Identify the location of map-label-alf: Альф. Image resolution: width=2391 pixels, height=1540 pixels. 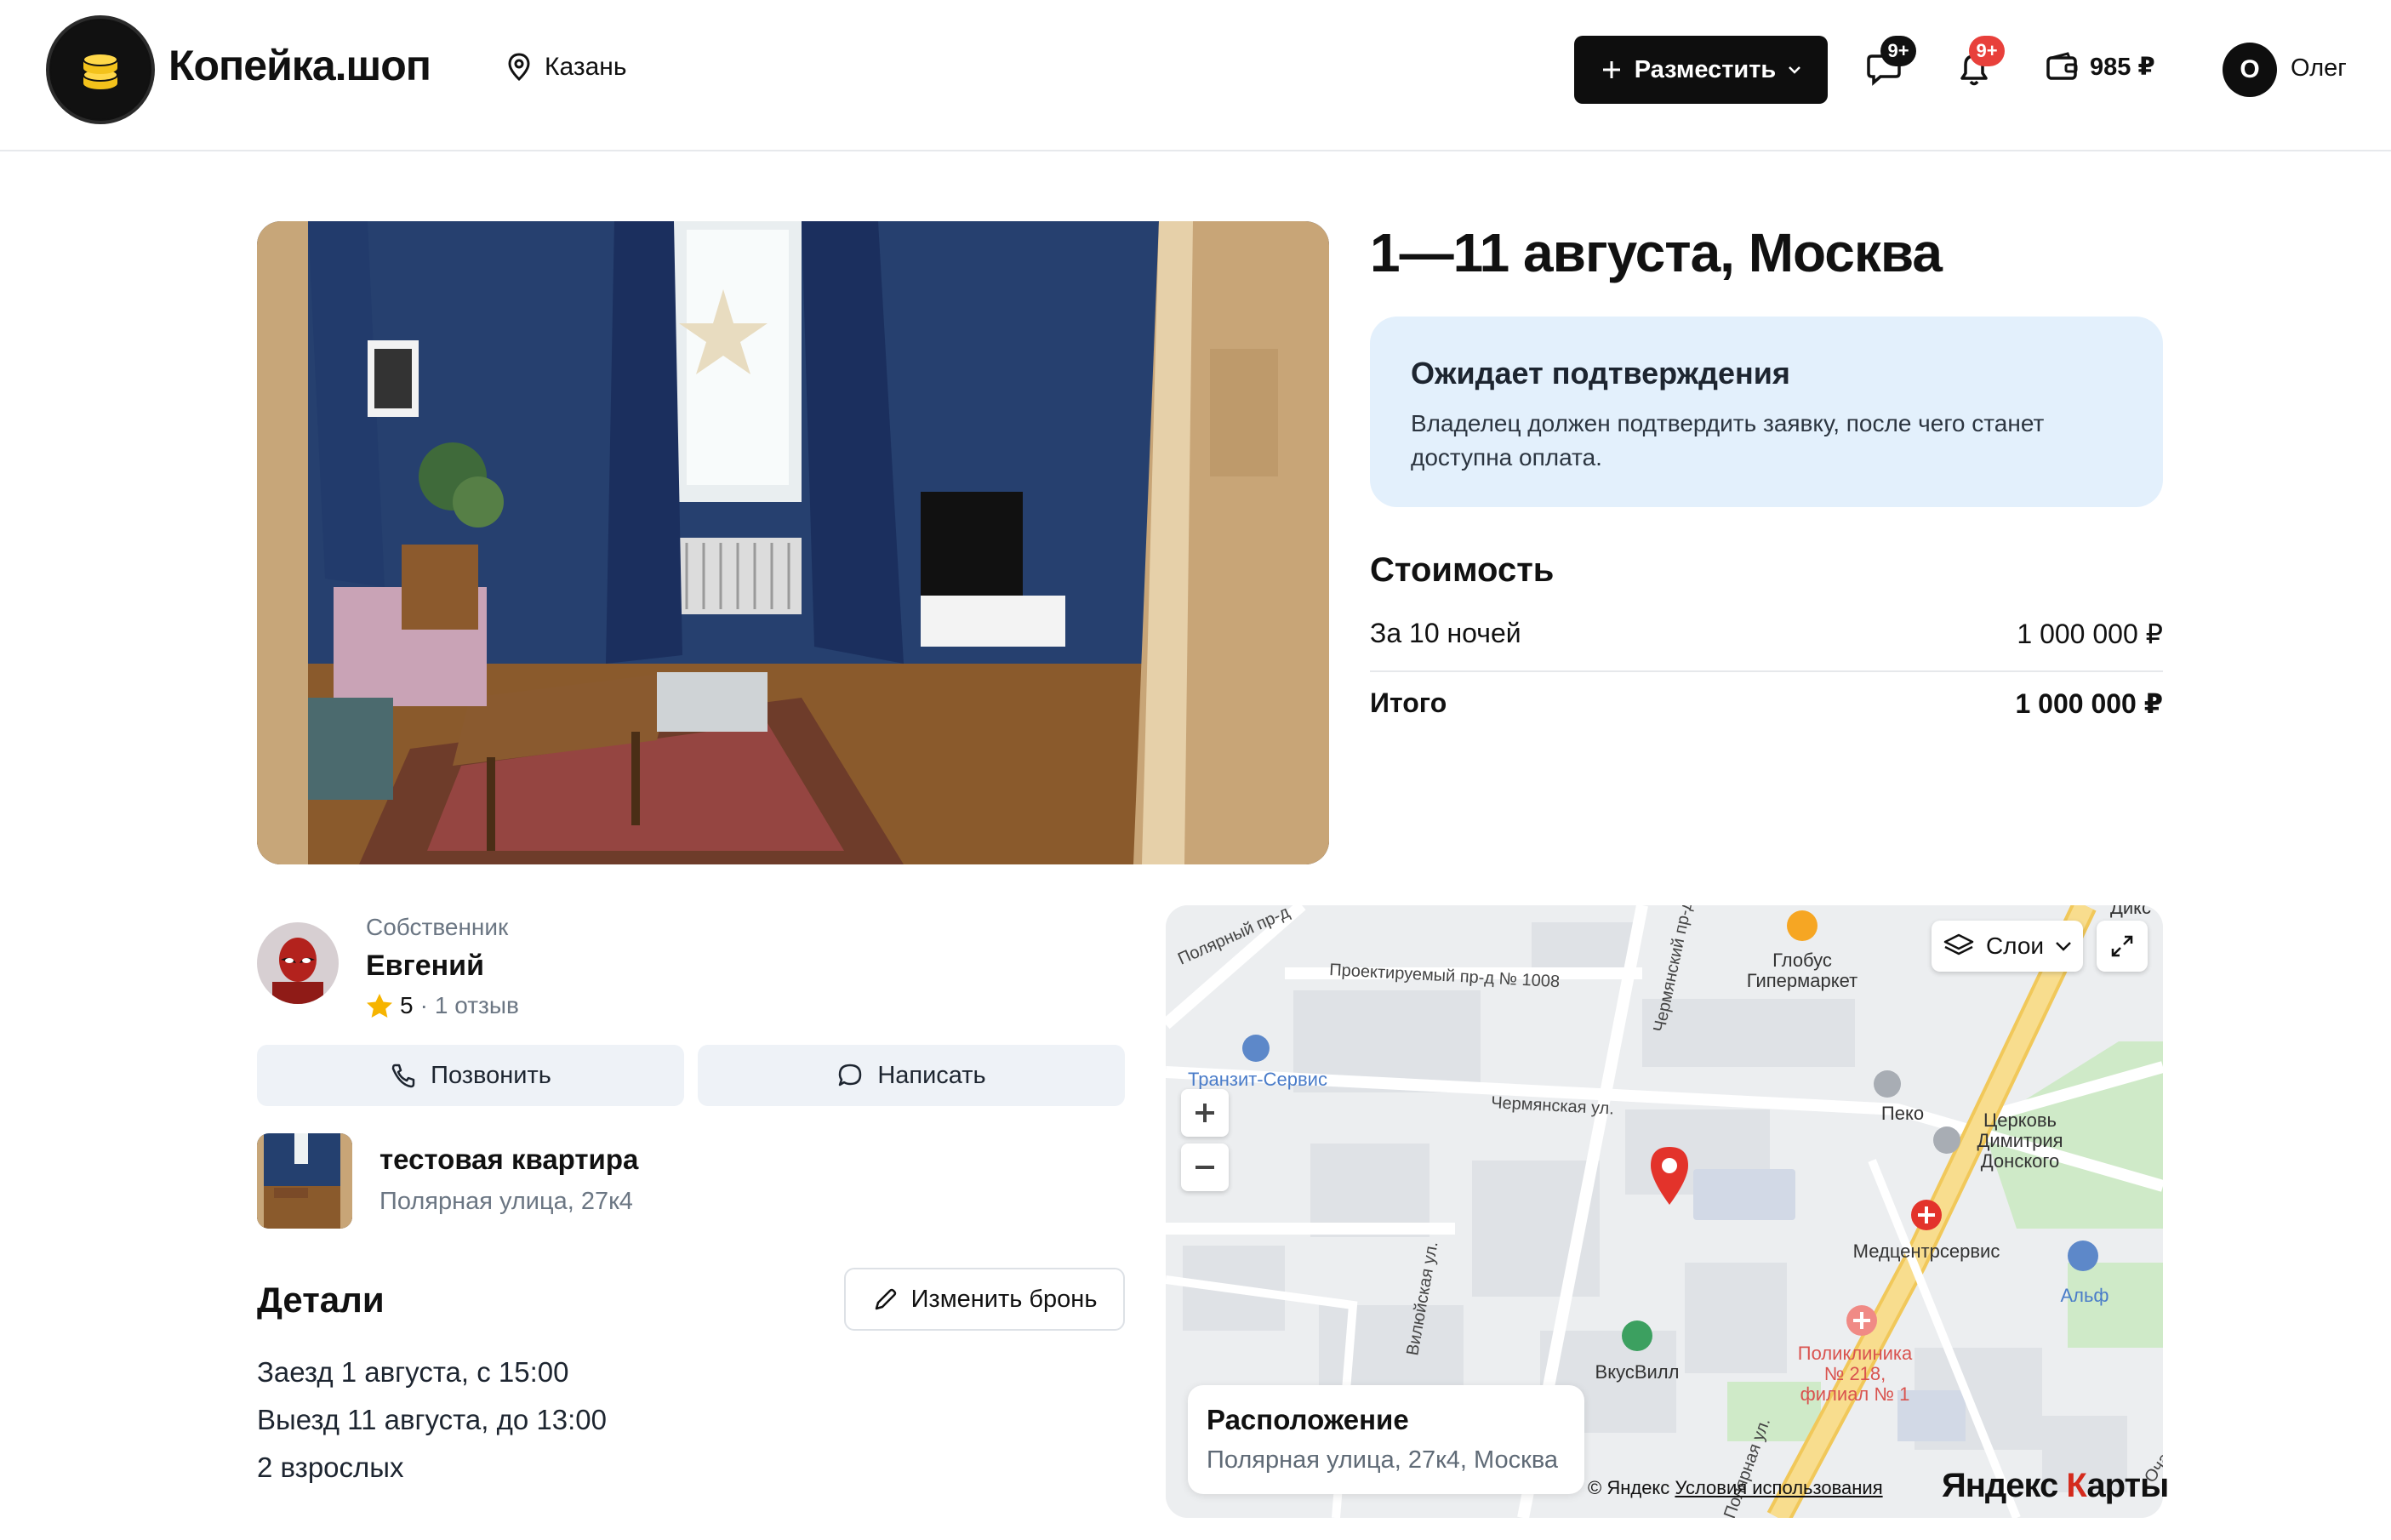
(2084, 1295).